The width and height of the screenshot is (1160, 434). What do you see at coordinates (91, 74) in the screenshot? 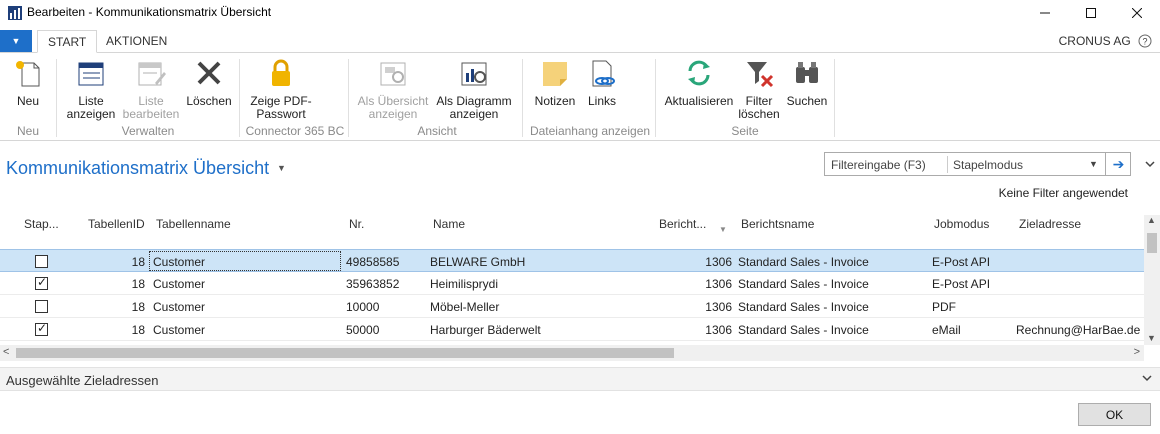
I see `view-list-icon` at bounding box center [91, 74].